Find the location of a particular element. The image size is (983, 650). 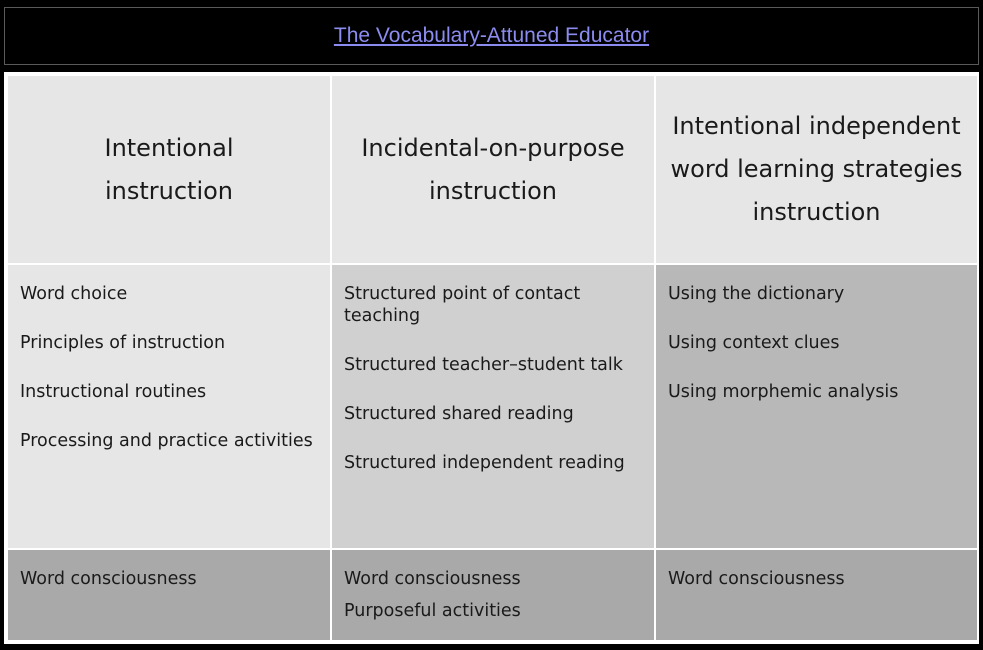

heading-label: Incidental-on-purpose instruction is located at coordinates (493, 169).